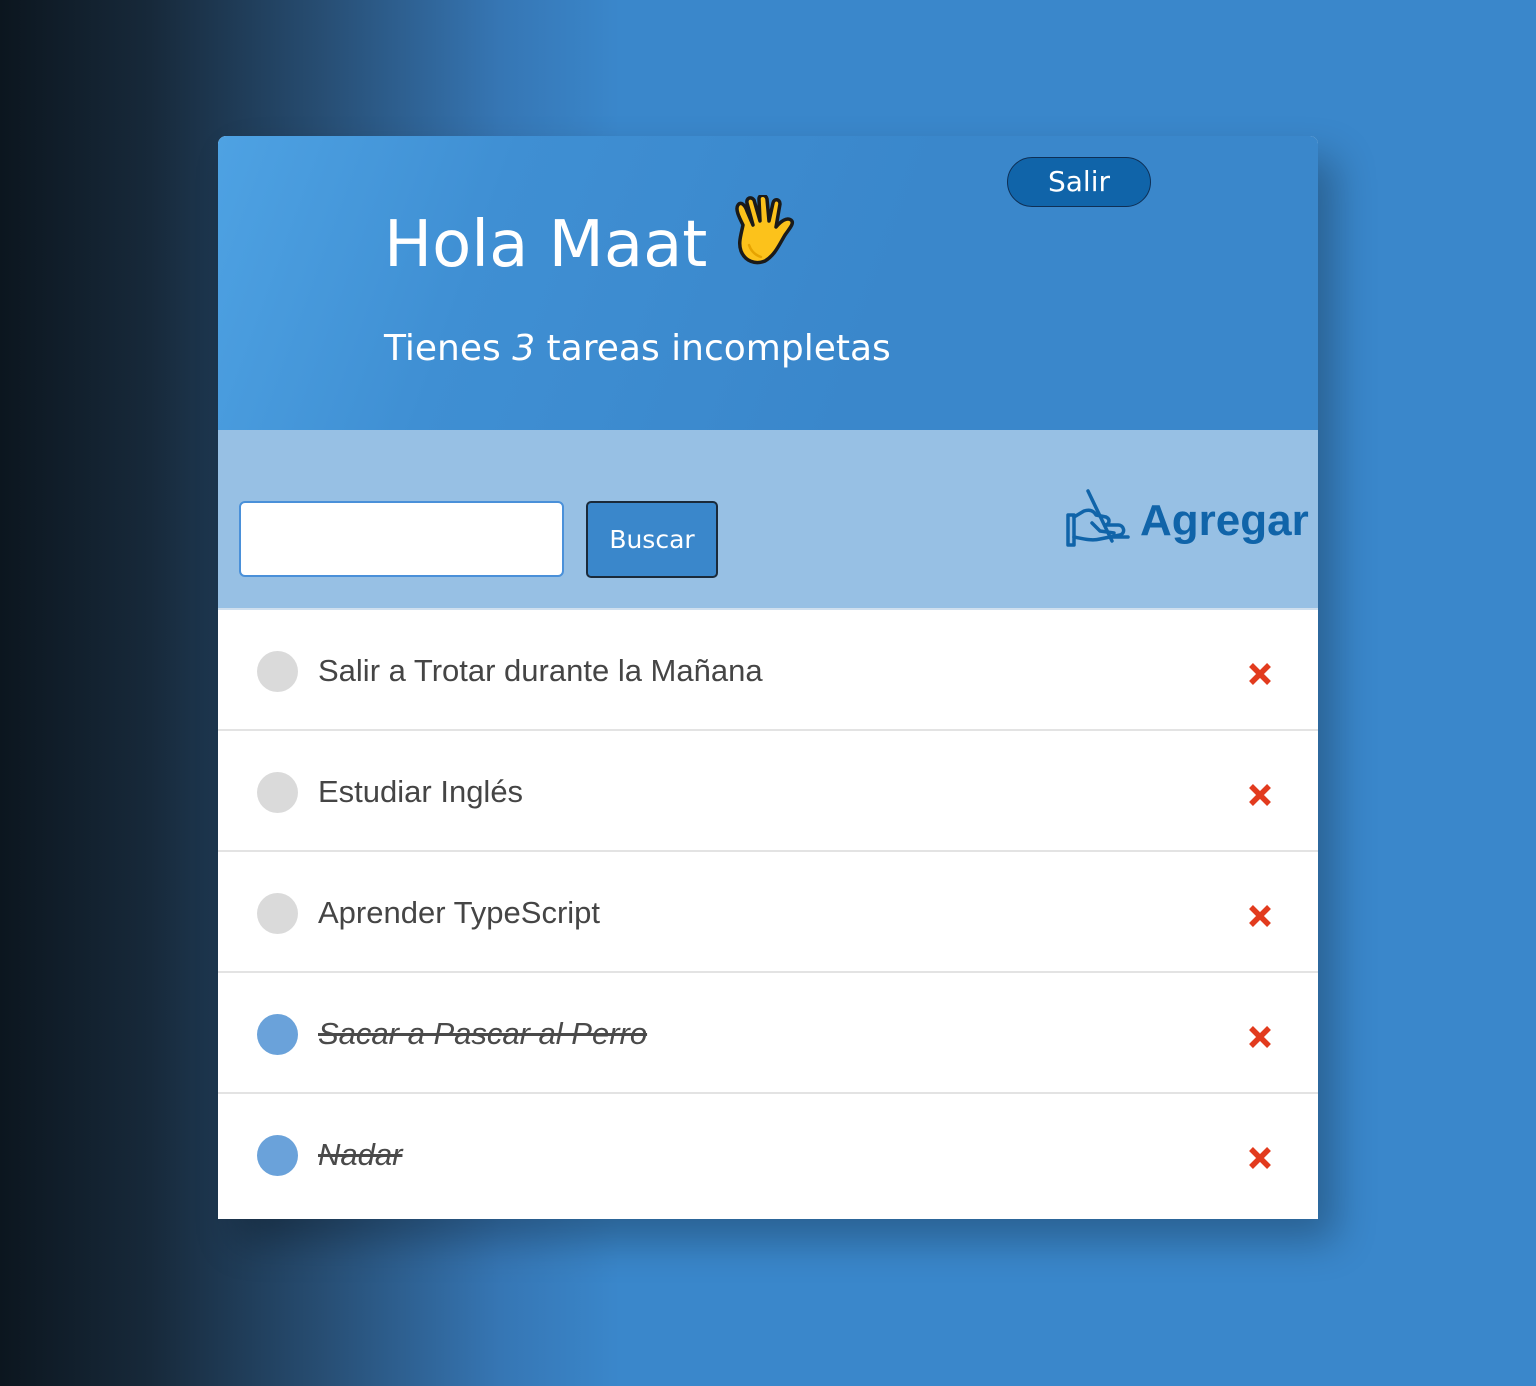 This screenshot has width=1536, height=1386. Describe the element at coordinates (448, 348) in the screenshot. I see `summary-prefix: Tienes` at that location.